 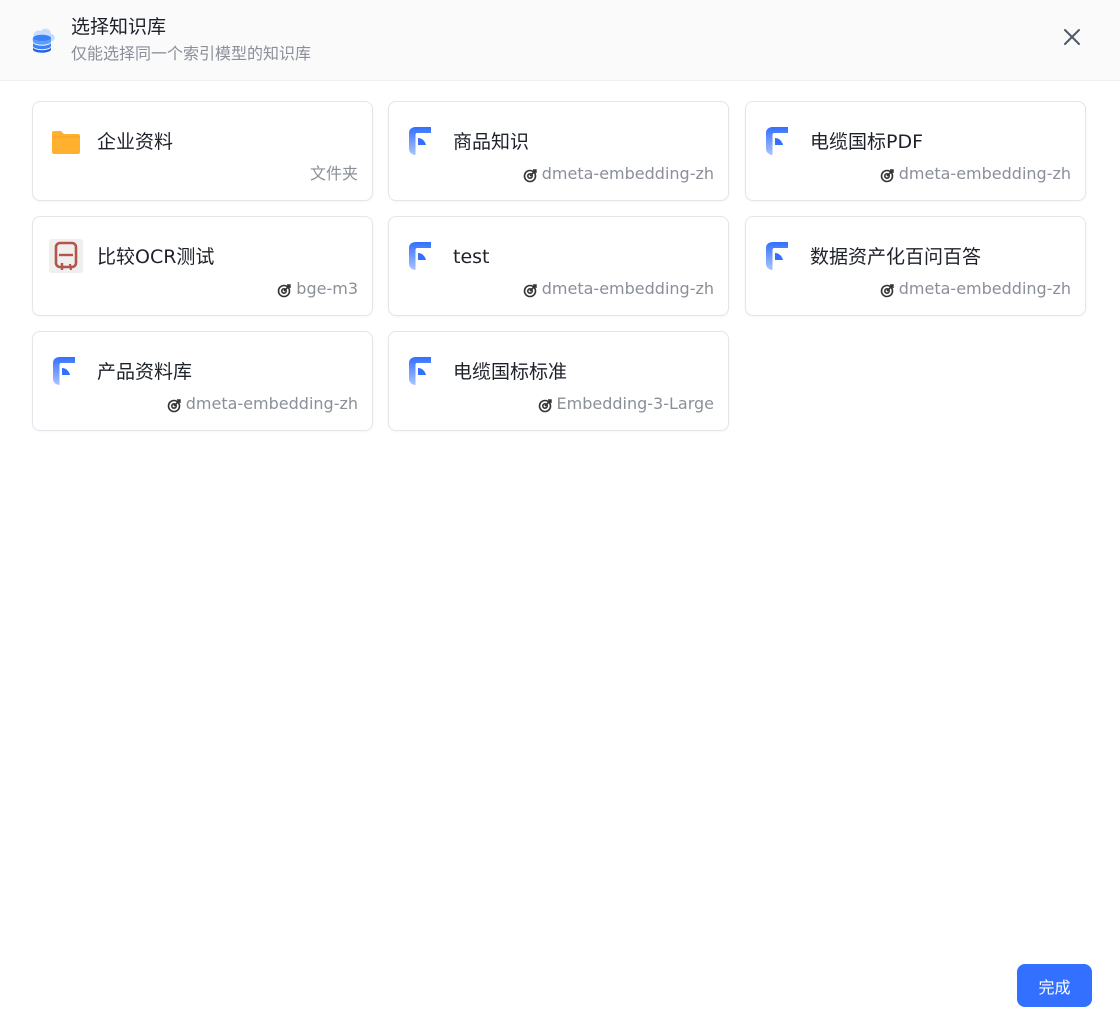 What do you see at coordinates (491, 142) in the screenshot?
I see `dataset-name: 商品知识` at bounding box center [491, 142].